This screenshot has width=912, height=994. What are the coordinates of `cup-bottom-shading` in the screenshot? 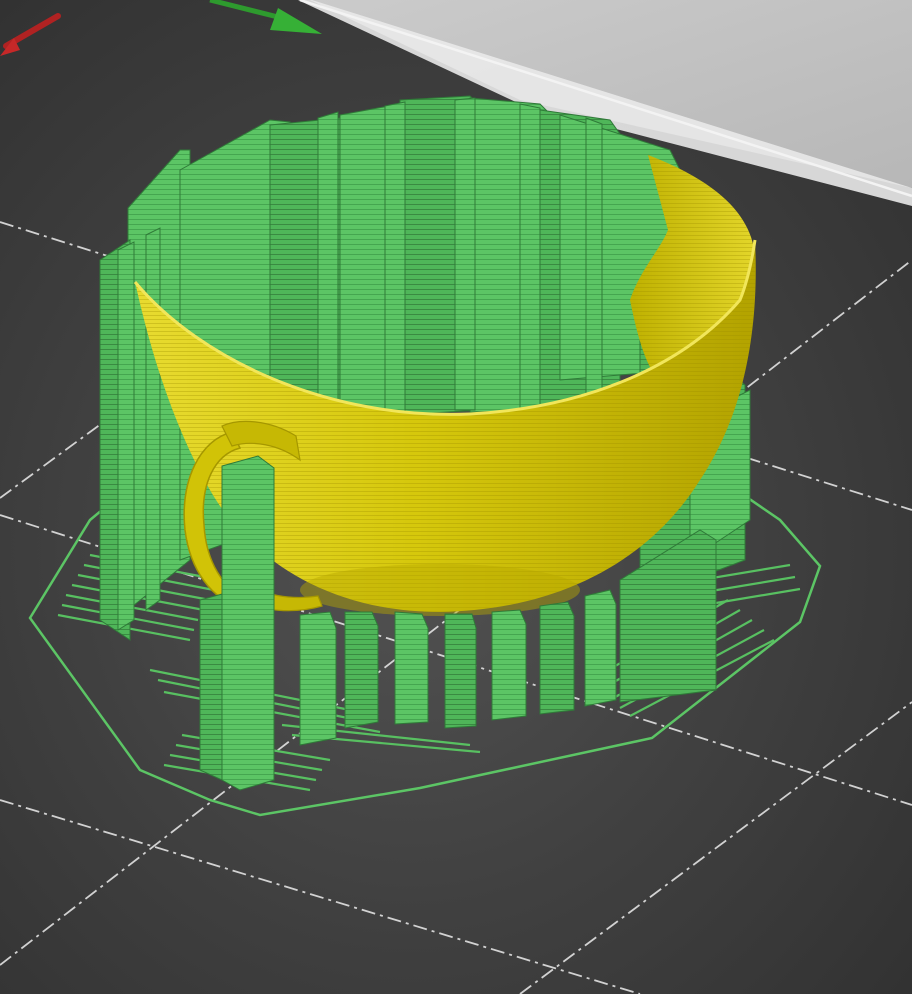 It's located at (440, 590).